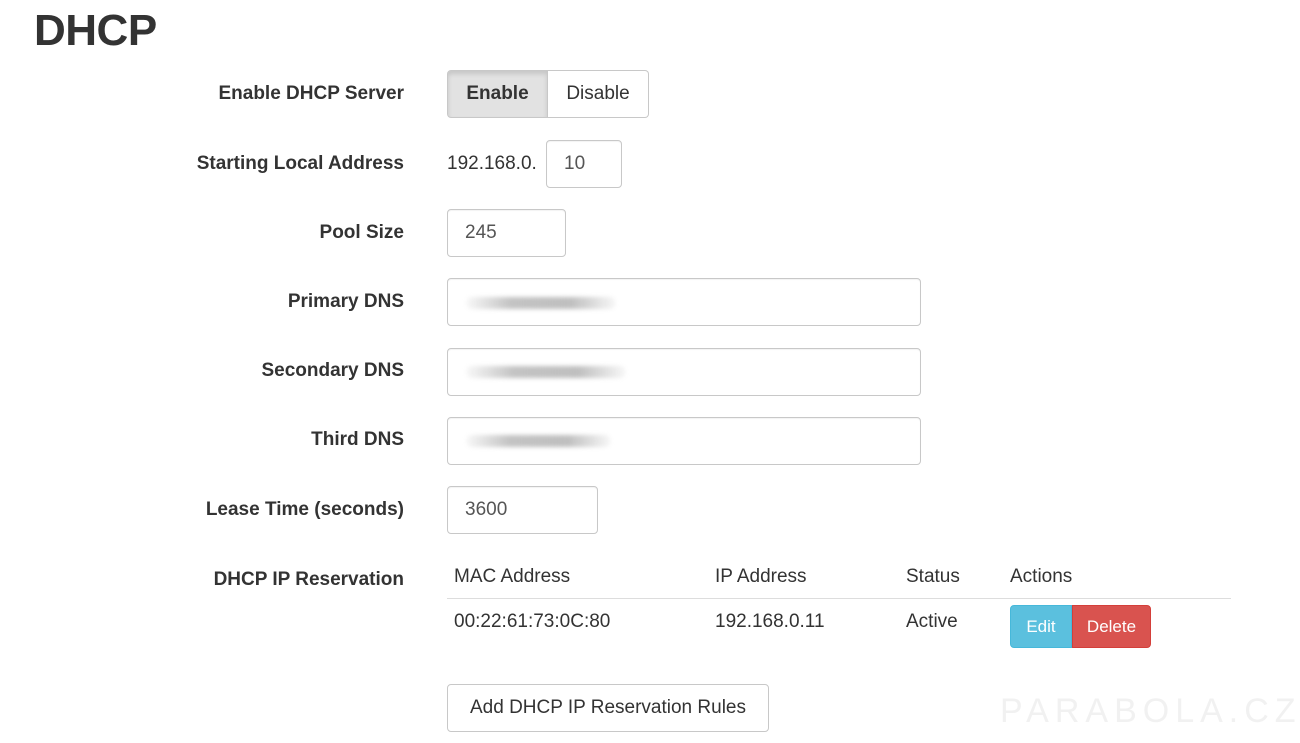  I want to click on start-address-label: Starting Local Address, so click(300, 163).